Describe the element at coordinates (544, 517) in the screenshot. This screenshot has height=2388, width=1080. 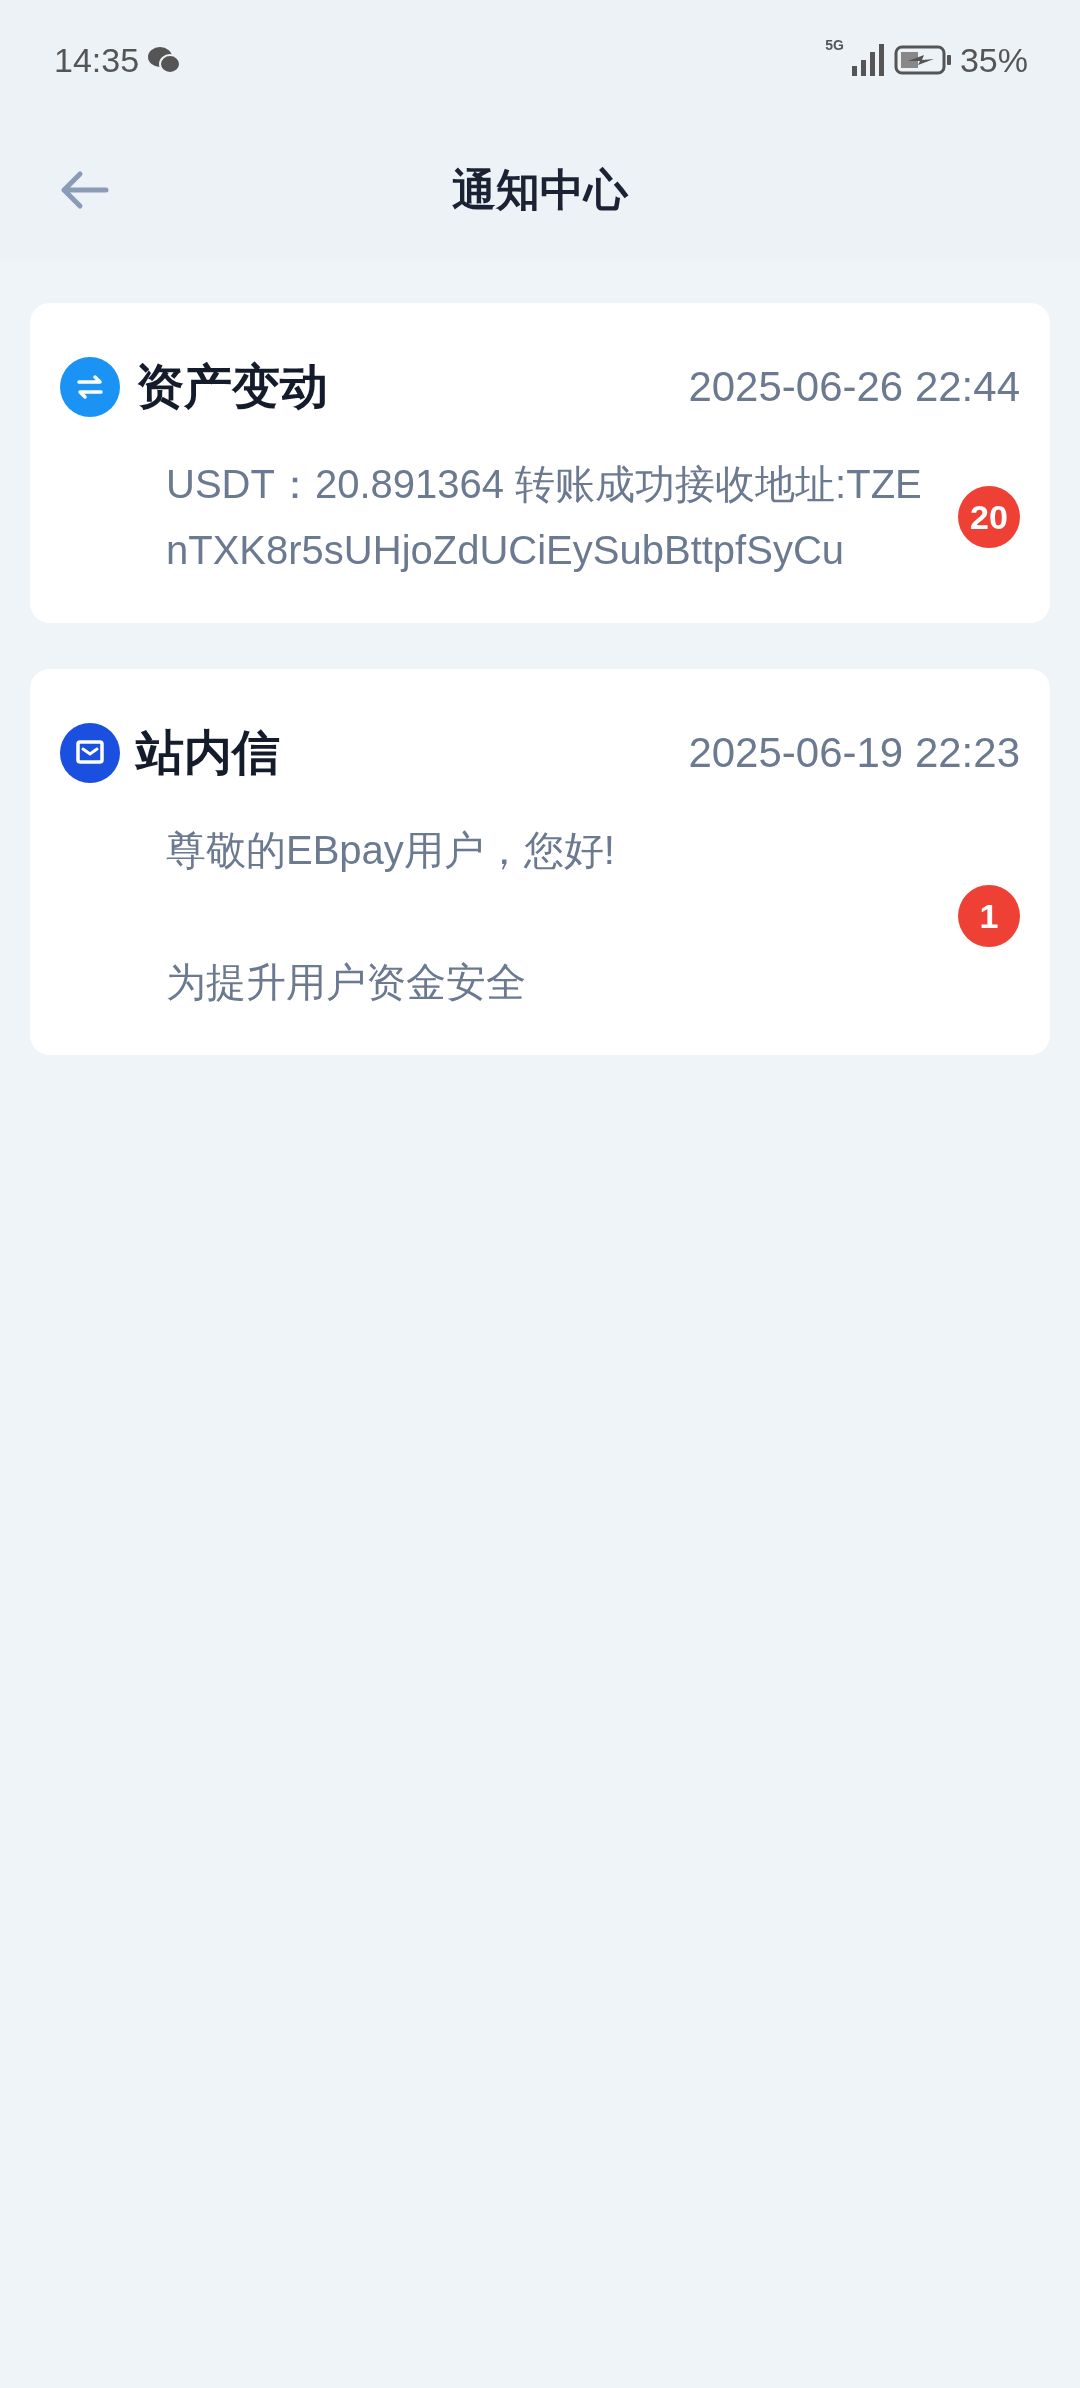
I see `notification-text: USDT：20.891364 转账成功接收地址:TZEnTXK8r5sUHjoZdUCiEySubBttpfSyCu` at that location.